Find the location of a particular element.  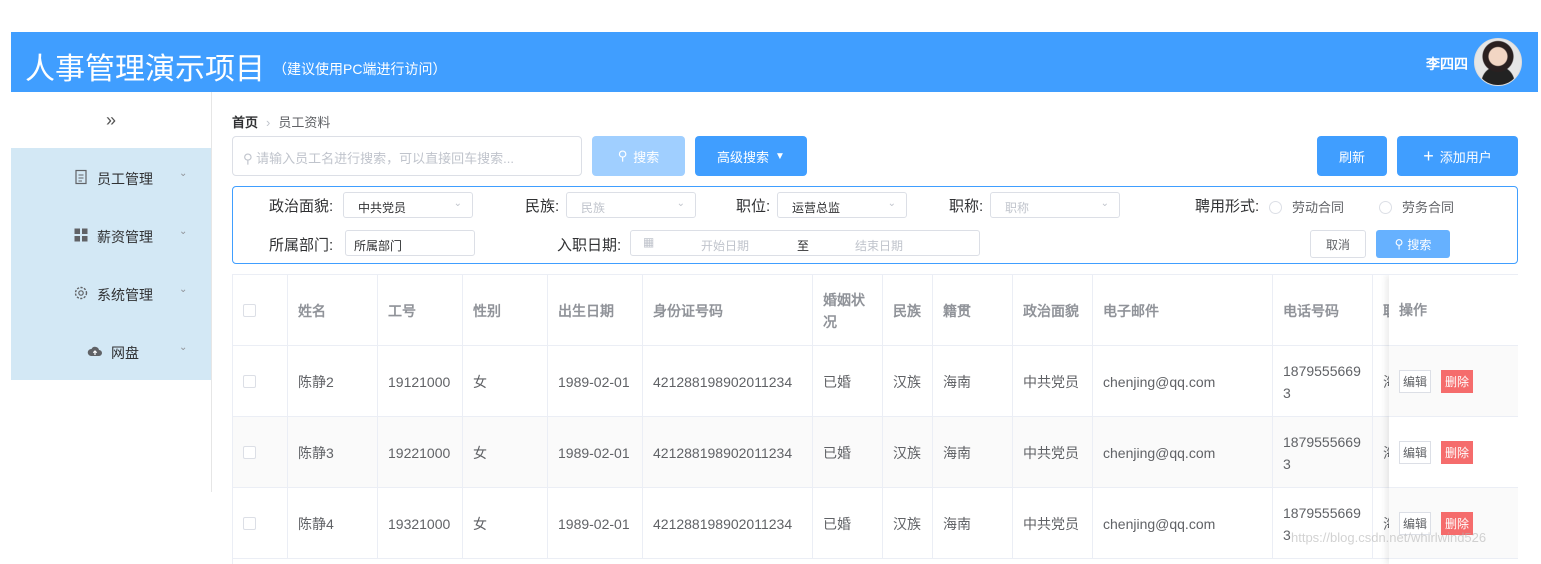

avatar is located at coordinates (1498, 62).